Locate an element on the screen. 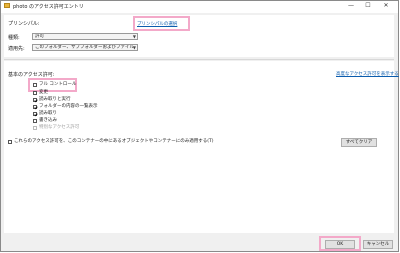  permission-label: 書き込み is located at coordinates (48, 120).